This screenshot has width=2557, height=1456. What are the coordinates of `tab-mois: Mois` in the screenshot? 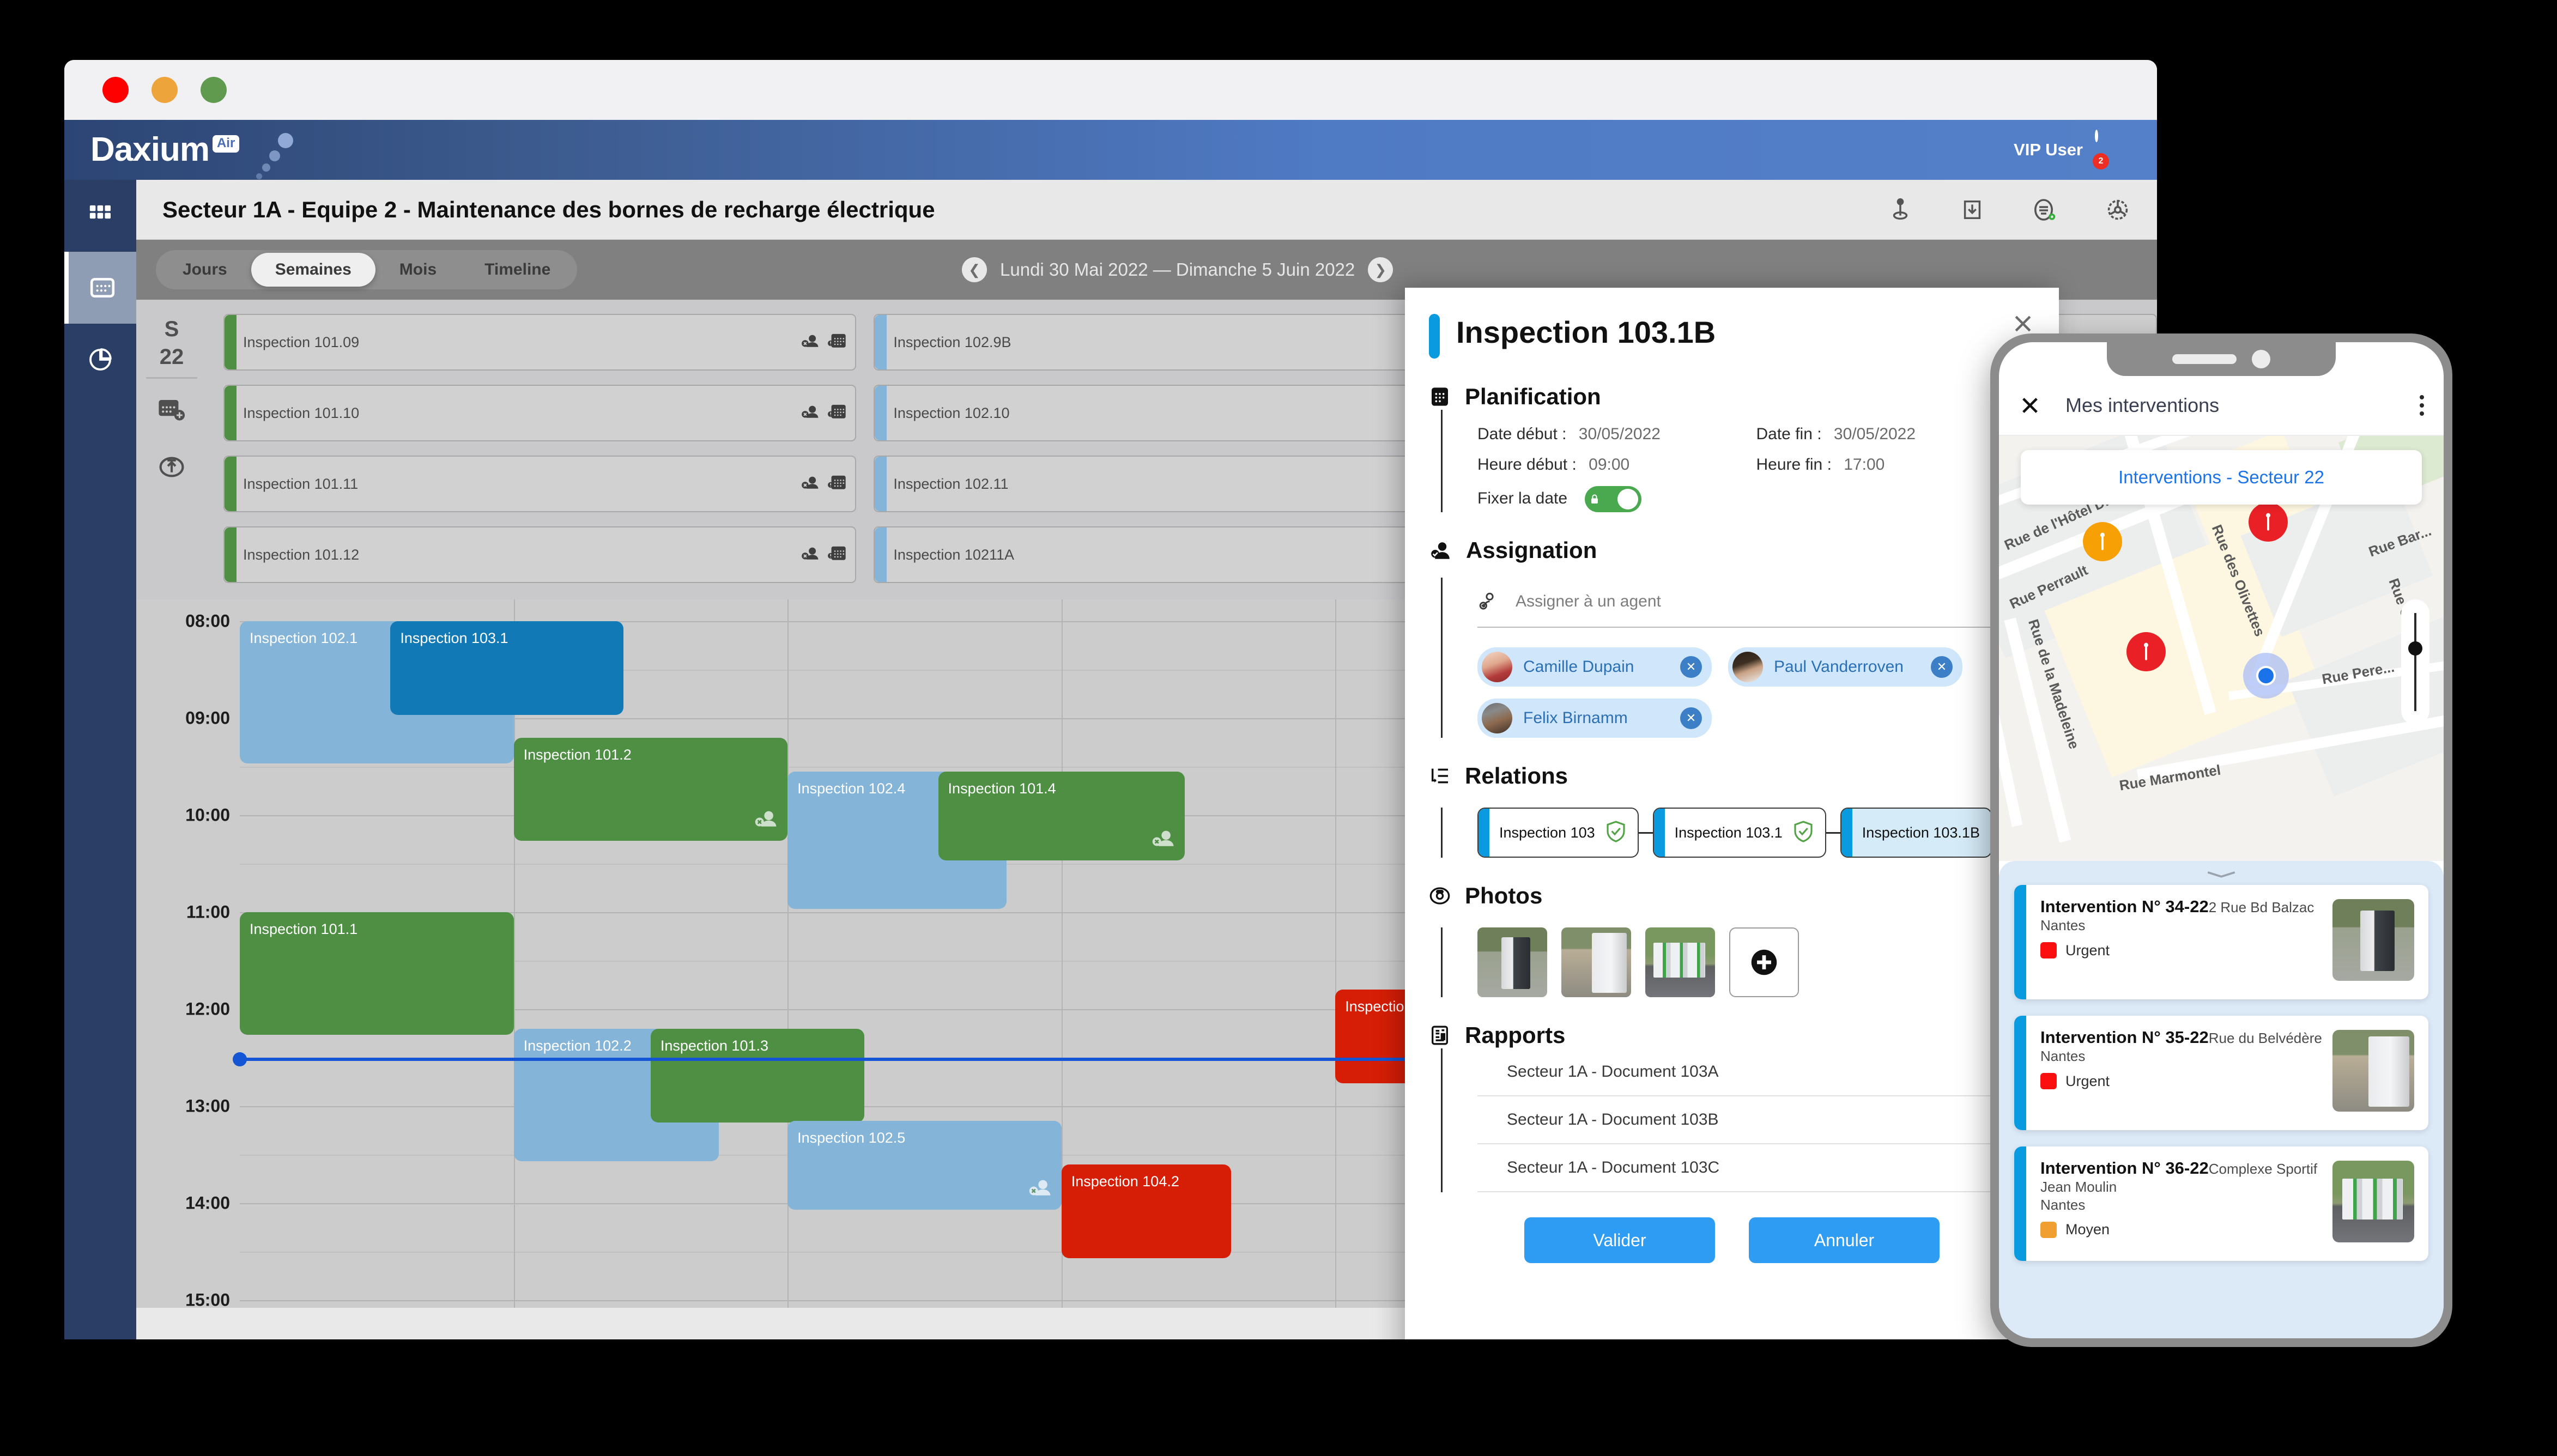 It's located at (418, 270).